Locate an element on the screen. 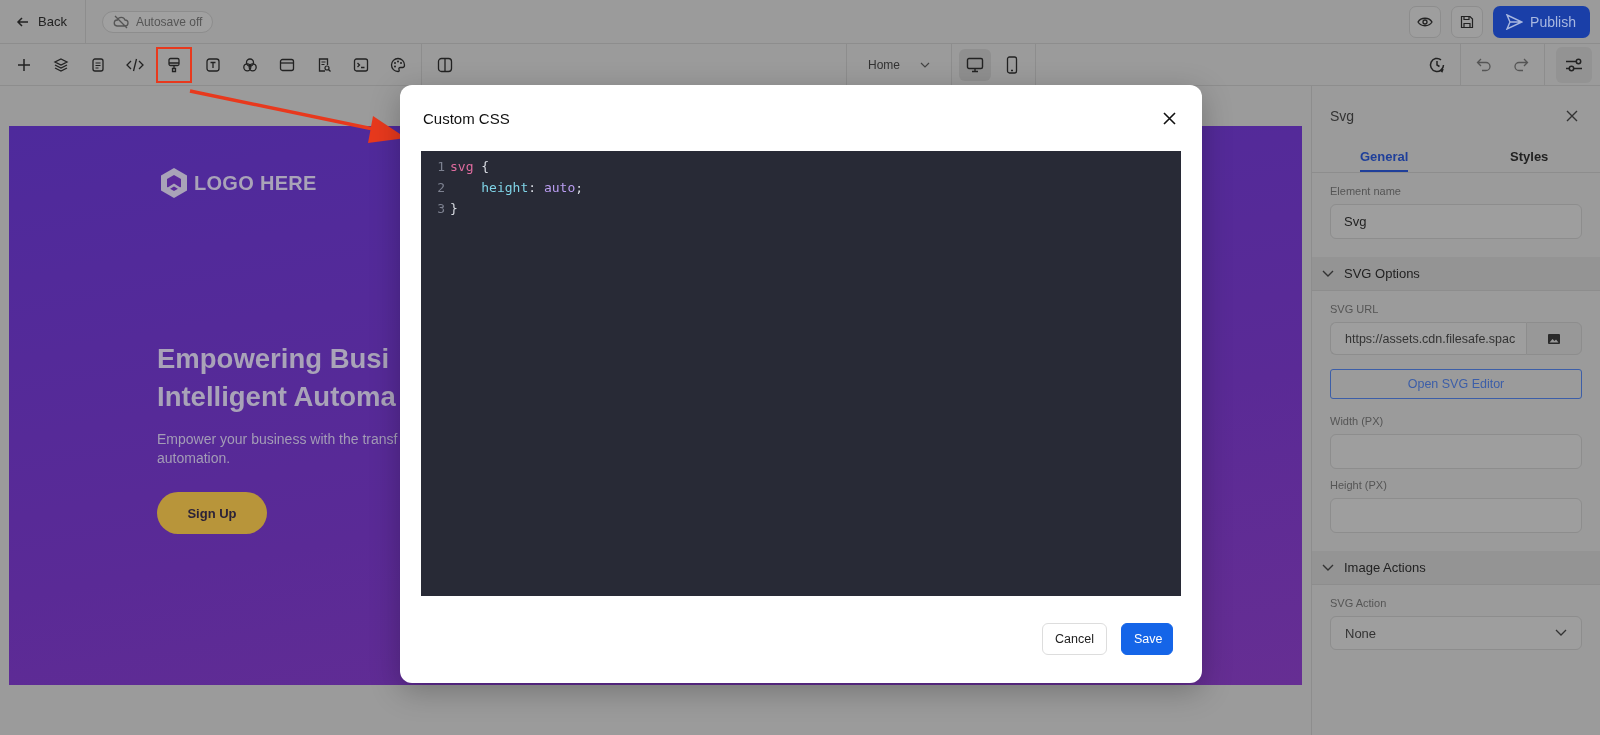 The image size is (1600, 735). code-line: } is located at coordinates (454, 208).